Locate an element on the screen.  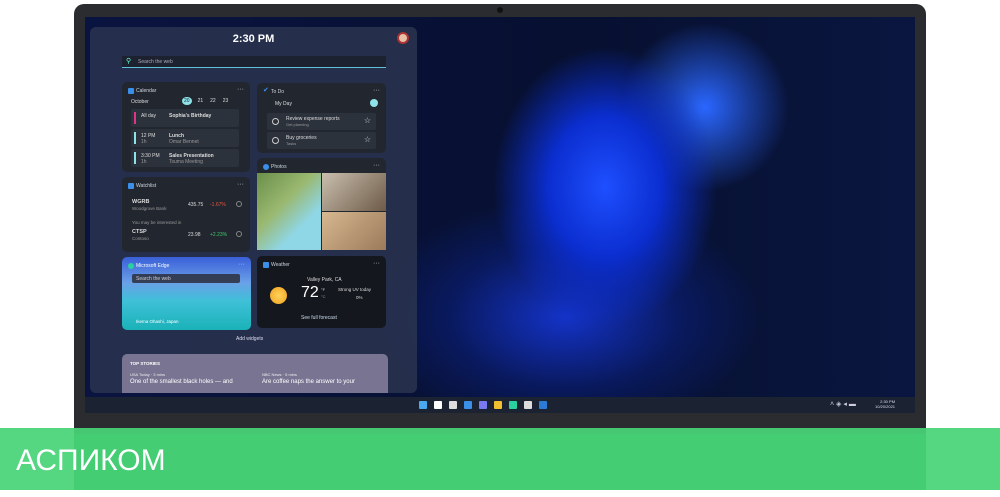
photo-workshop is located at coordinates (354, 192).